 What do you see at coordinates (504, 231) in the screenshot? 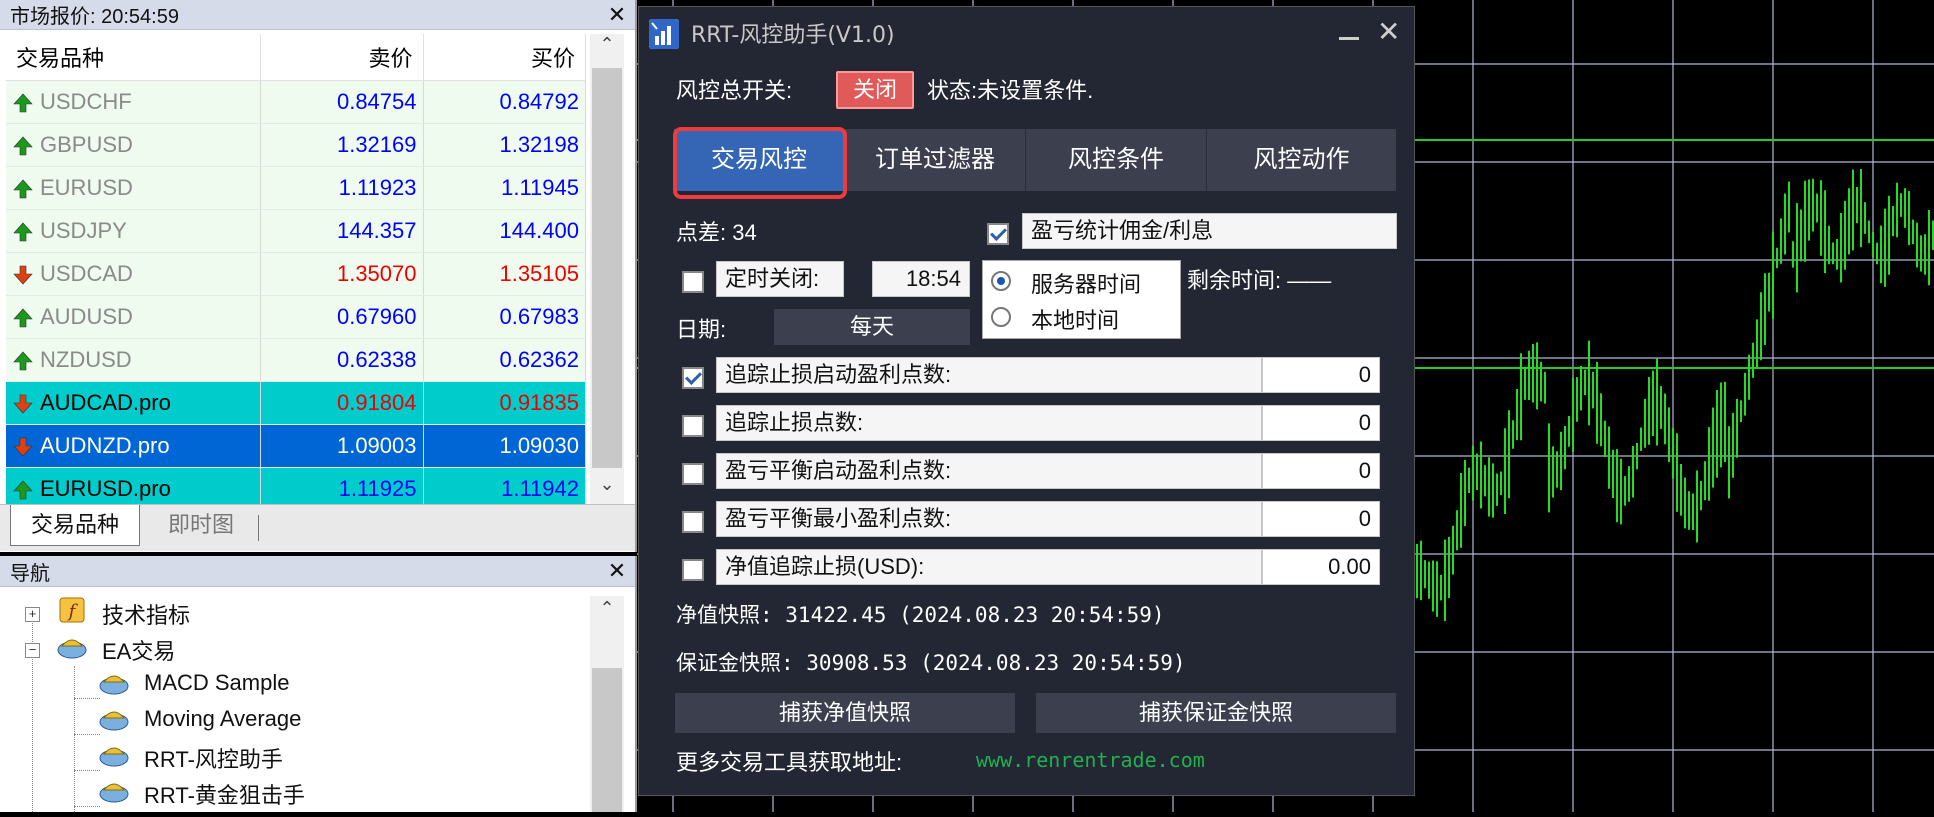
I see `quote-ask-cell: 144.400` at bounding box center [504, 231].